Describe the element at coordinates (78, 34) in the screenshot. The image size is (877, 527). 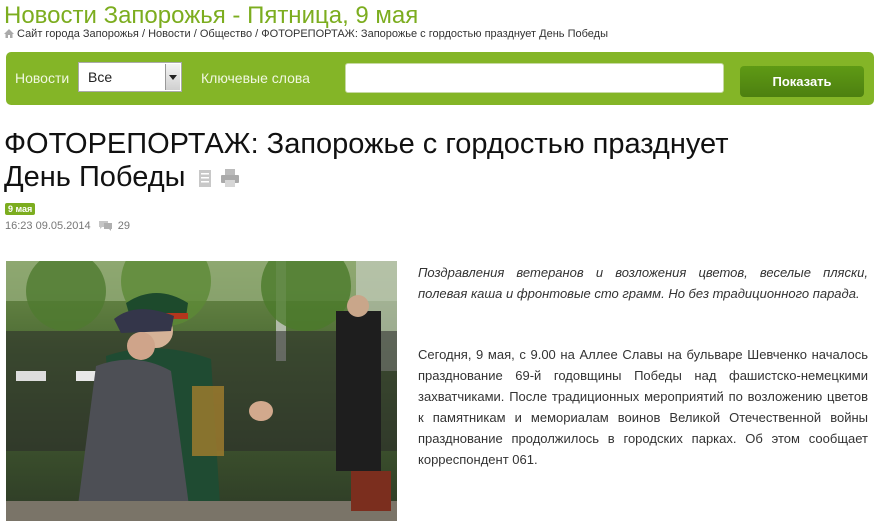
I see `breadcrumb-item-home: Сайт города Запорожья` at that location.